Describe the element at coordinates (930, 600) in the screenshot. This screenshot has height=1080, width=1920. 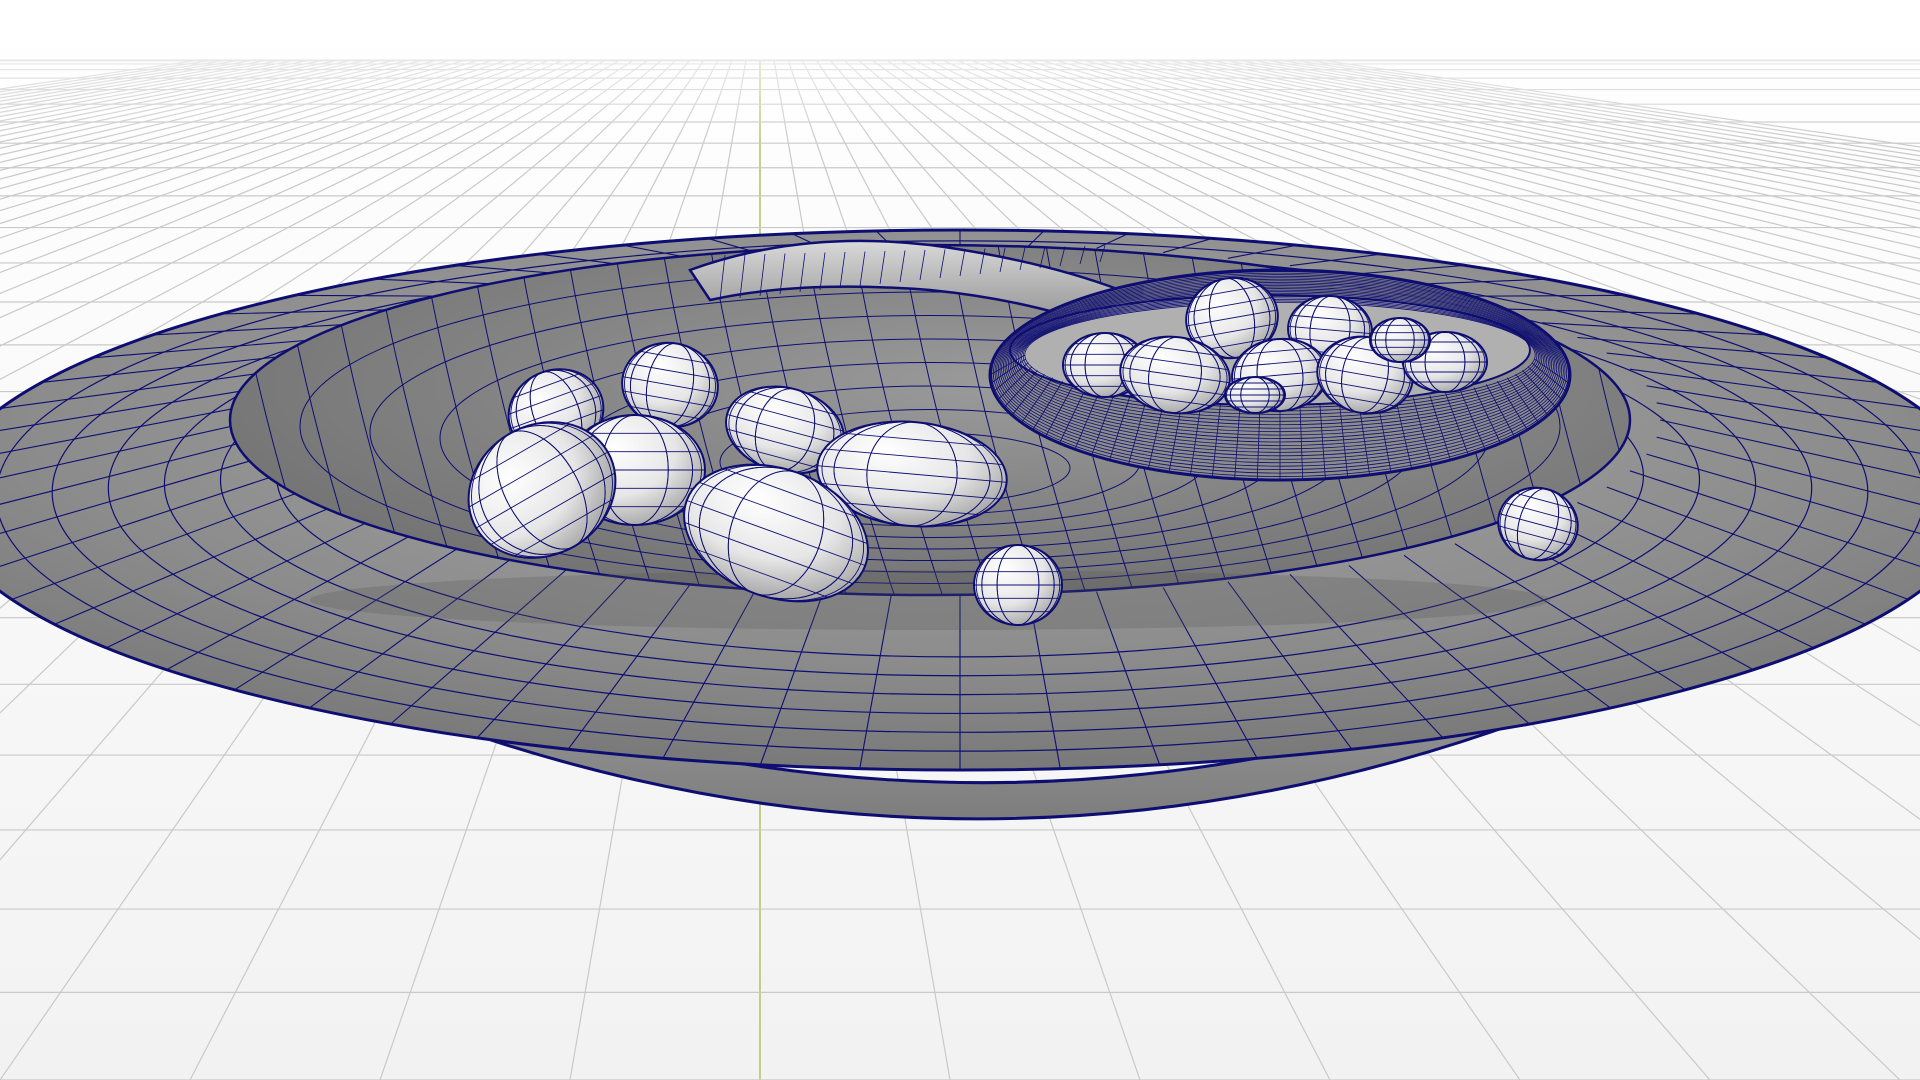
I see `plate-well-shadow` at that location.